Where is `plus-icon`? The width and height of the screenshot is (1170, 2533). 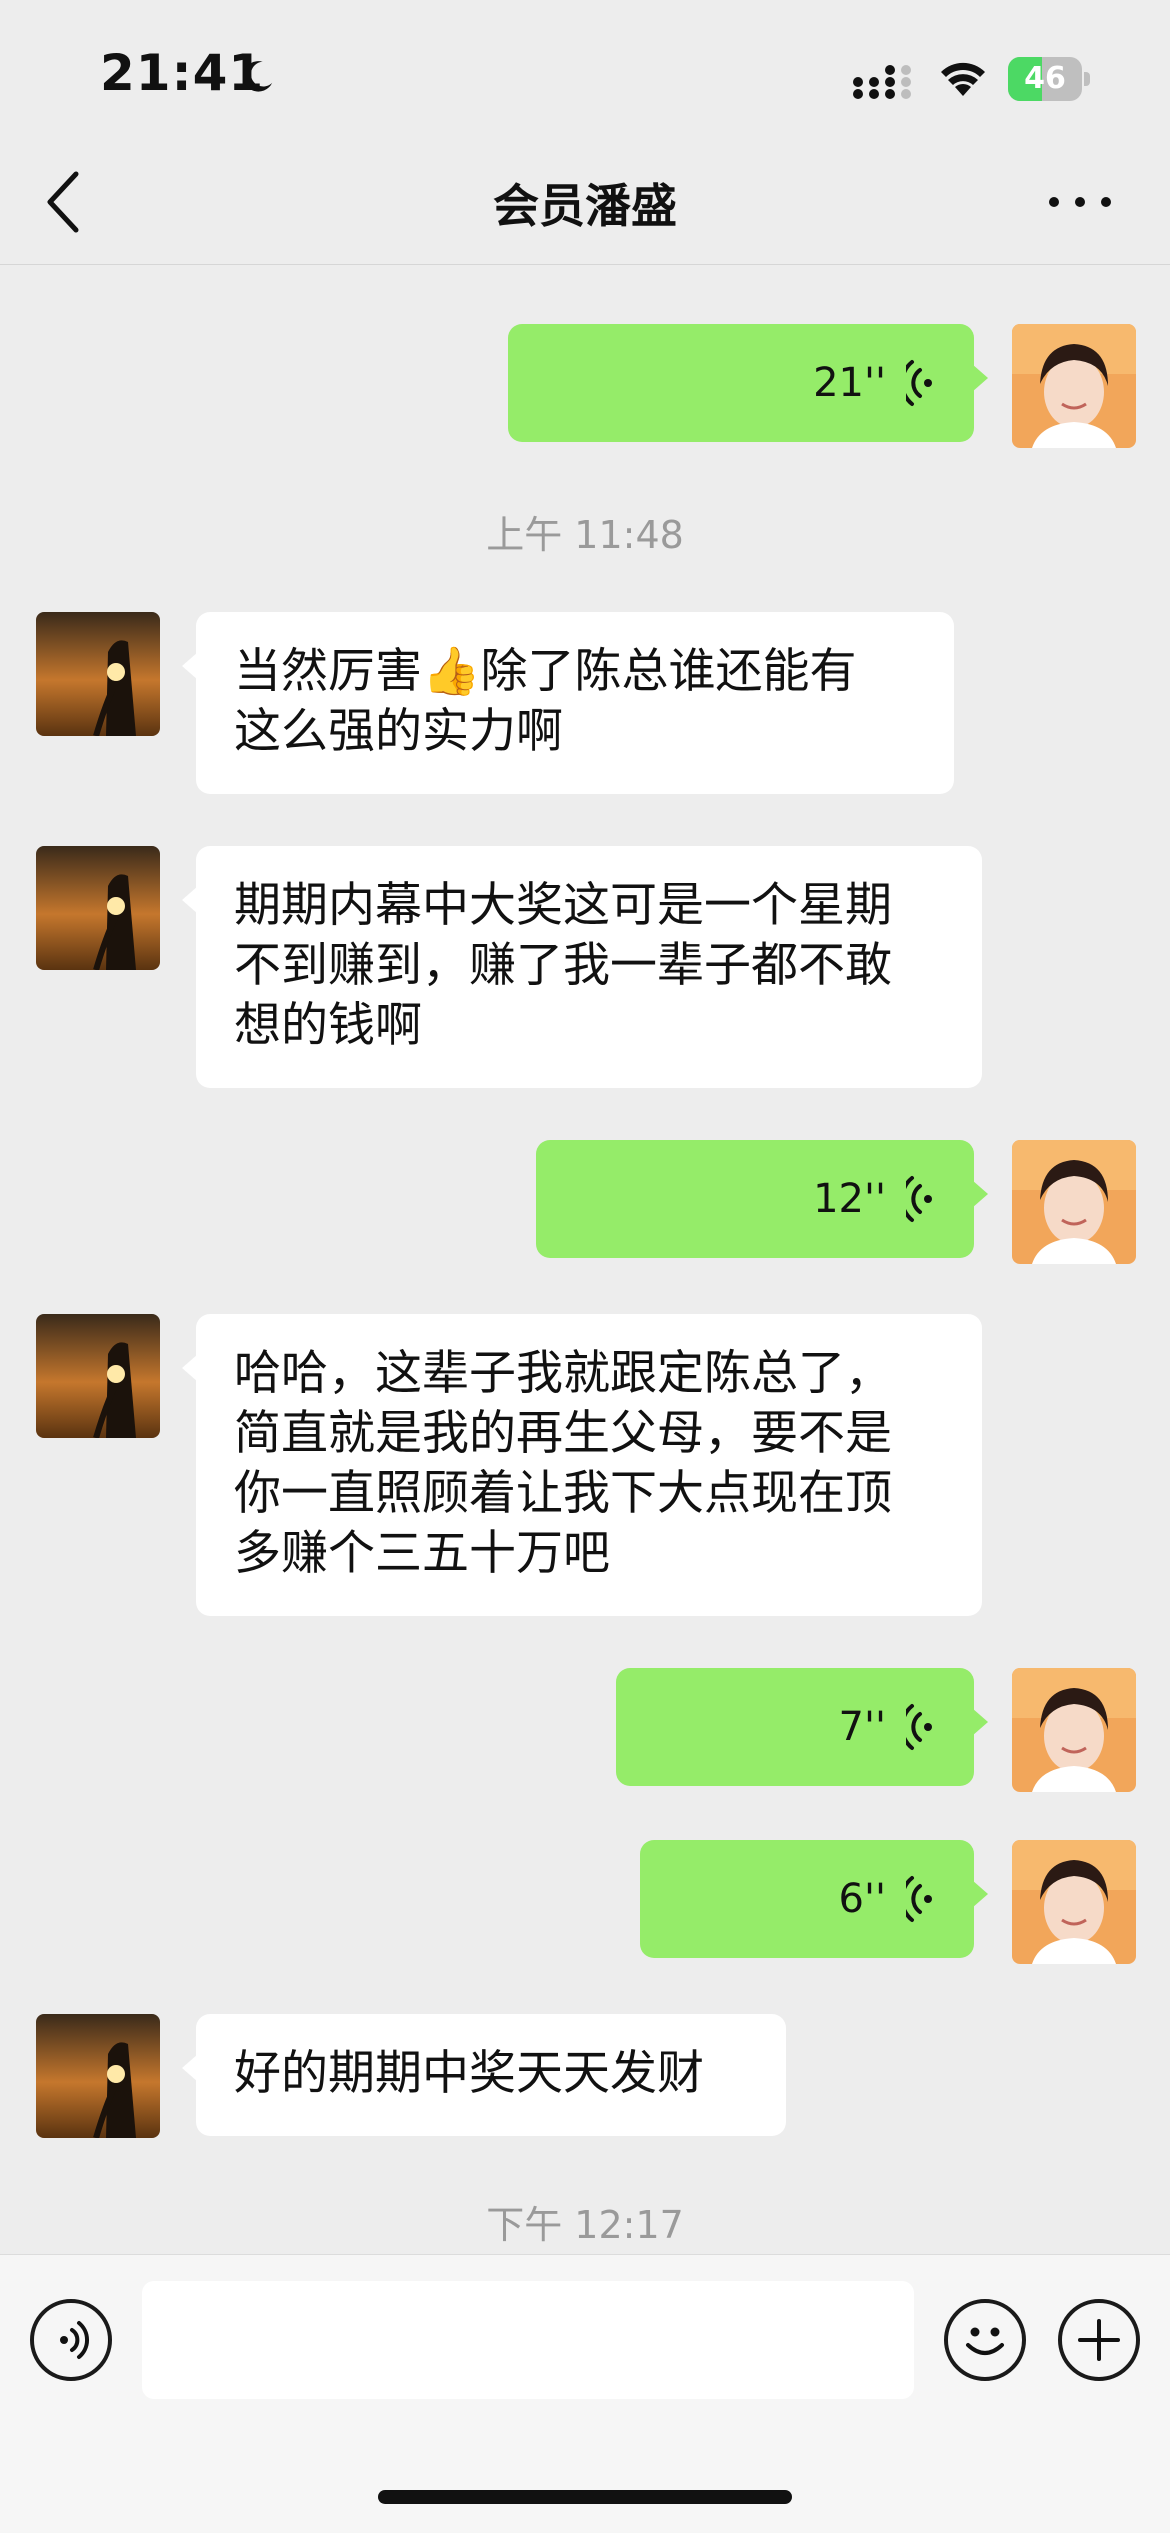
plus-icon is located at coordinates (1099, 2340).